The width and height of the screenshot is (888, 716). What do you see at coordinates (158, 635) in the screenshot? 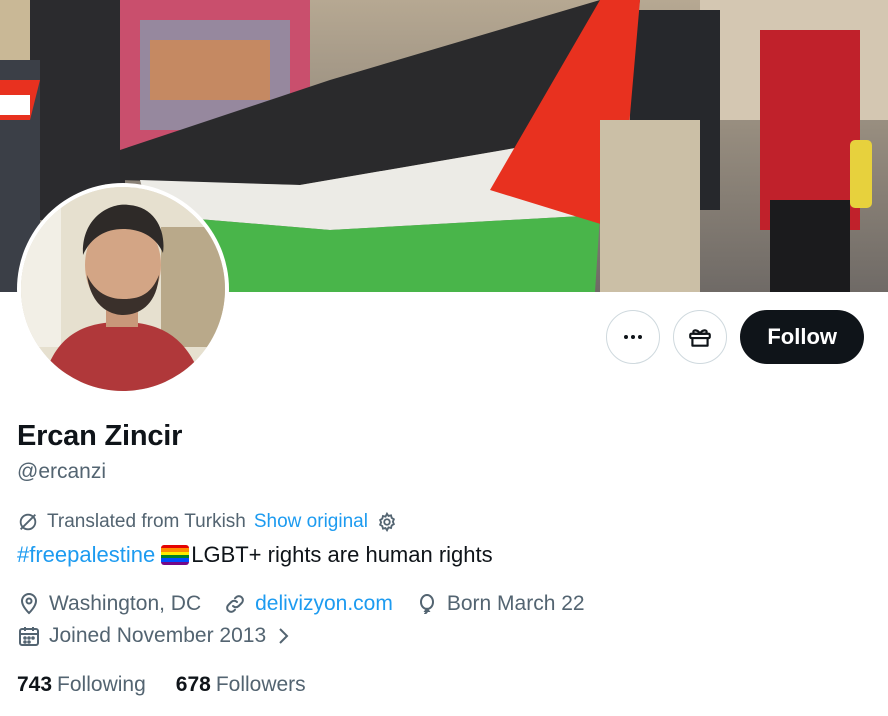
I see `joined-text: Joined November 2013` at bounding box center [158, 635].